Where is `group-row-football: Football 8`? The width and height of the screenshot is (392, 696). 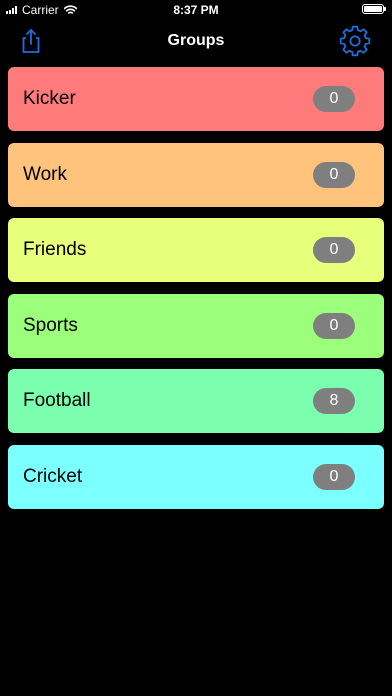 group-row-football: Football 8 is located at coordinates (196, 401).